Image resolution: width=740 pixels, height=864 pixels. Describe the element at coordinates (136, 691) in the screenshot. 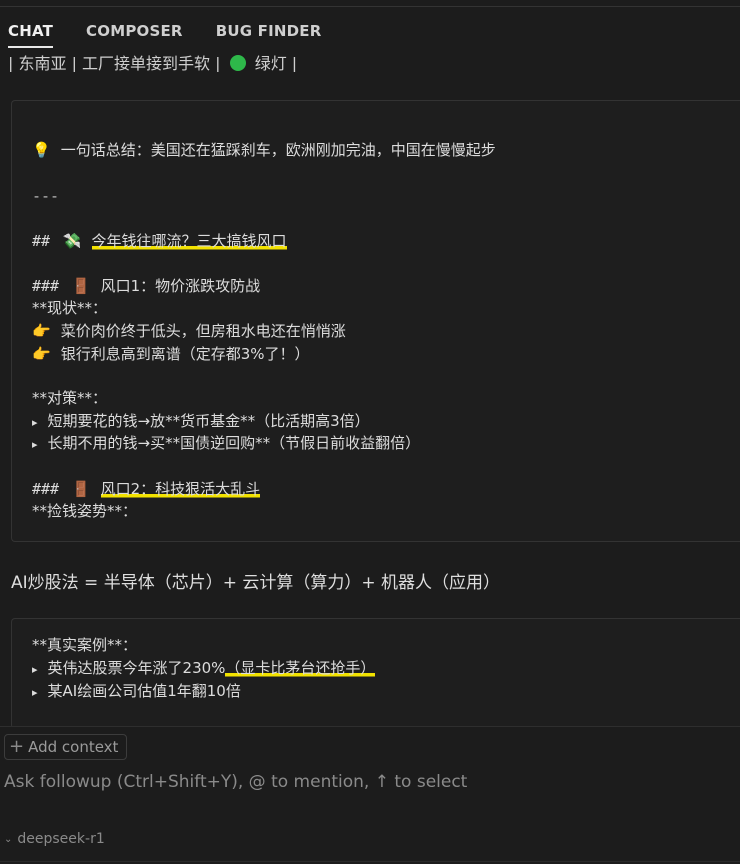

I see `list-item: ▸ 某AI绘画公司估值1年翻10倍` at that location.